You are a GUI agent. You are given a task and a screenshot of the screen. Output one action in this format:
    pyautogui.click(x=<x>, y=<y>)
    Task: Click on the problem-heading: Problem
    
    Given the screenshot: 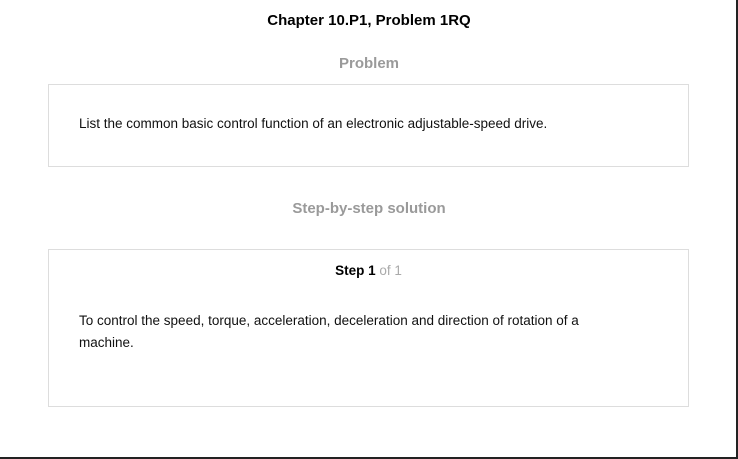 What is the action you would take?
    pyautogui.click(x=368, y=63)
    